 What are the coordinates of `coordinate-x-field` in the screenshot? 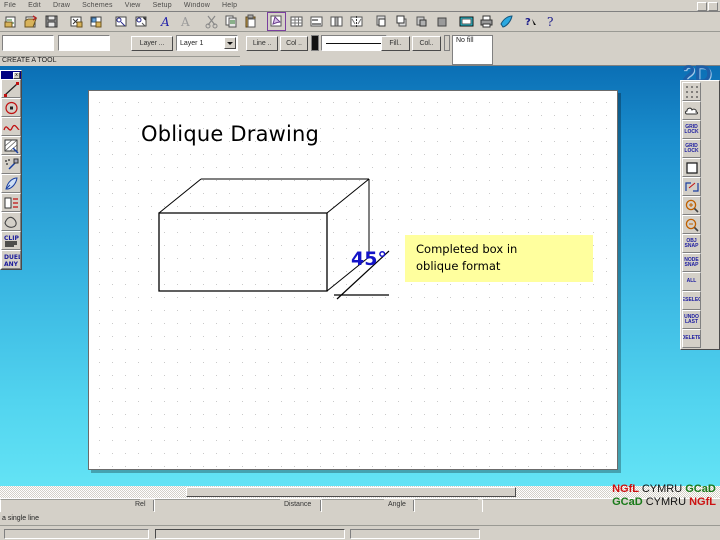 It's located at (28, 43).